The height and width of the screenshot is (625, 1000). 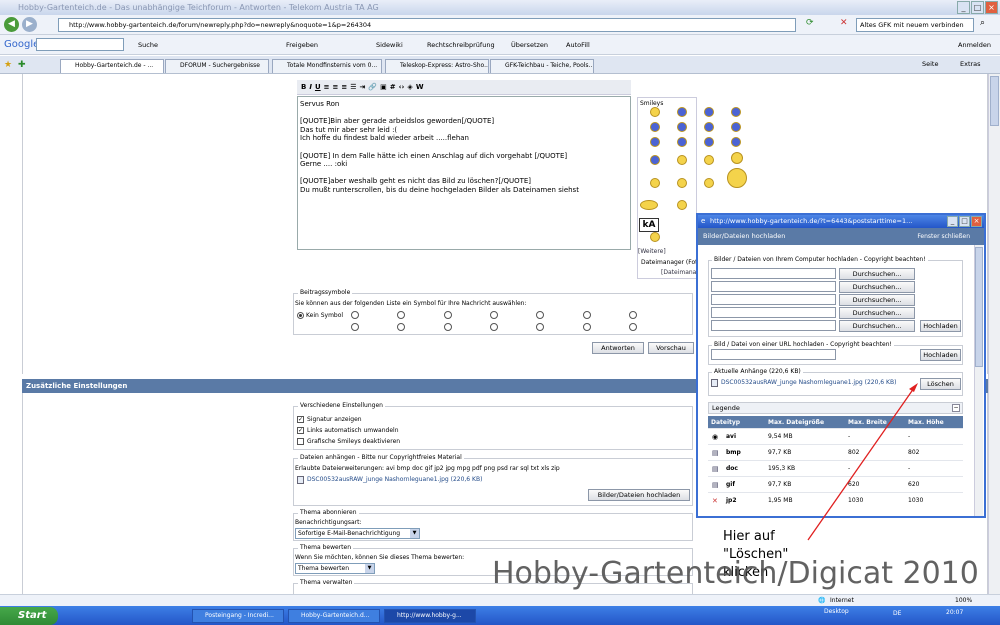 I want to click on annotation-arrow, so click(x=862, y=462).